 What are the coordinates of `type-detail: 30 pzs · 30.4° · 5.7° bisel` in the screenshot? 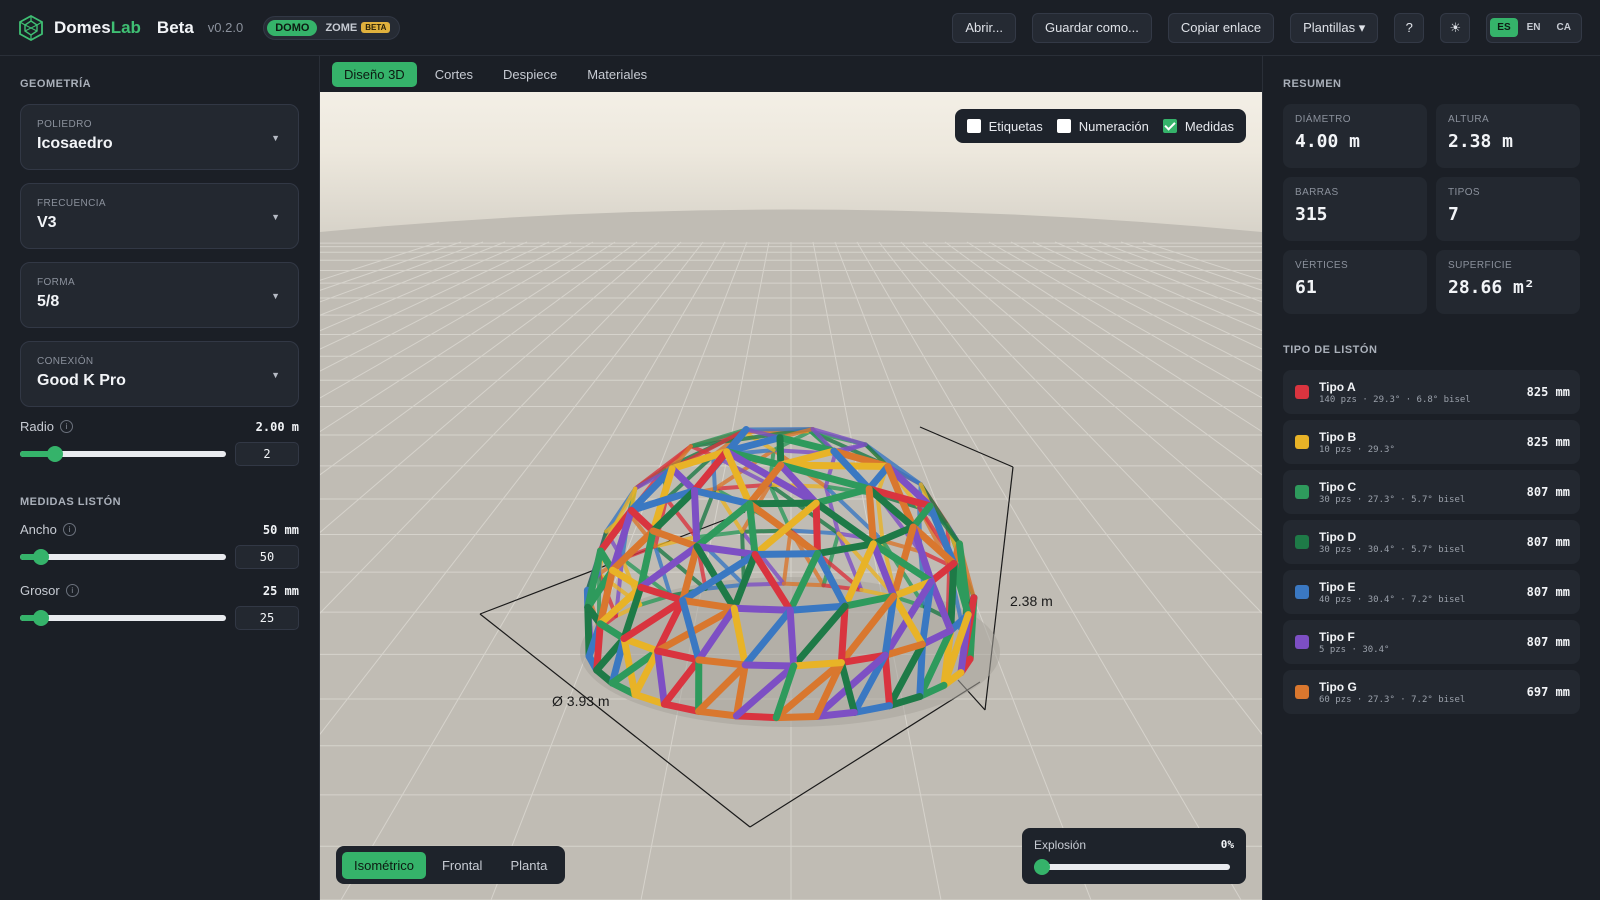 It's located at (1392, 549).